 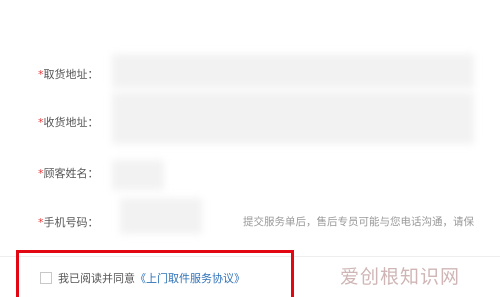 What do you see at coordinates (71, 122) in the screenshot?
I see `delivery-address-label-text: 收货地址：` at bounding box center [71, 122].